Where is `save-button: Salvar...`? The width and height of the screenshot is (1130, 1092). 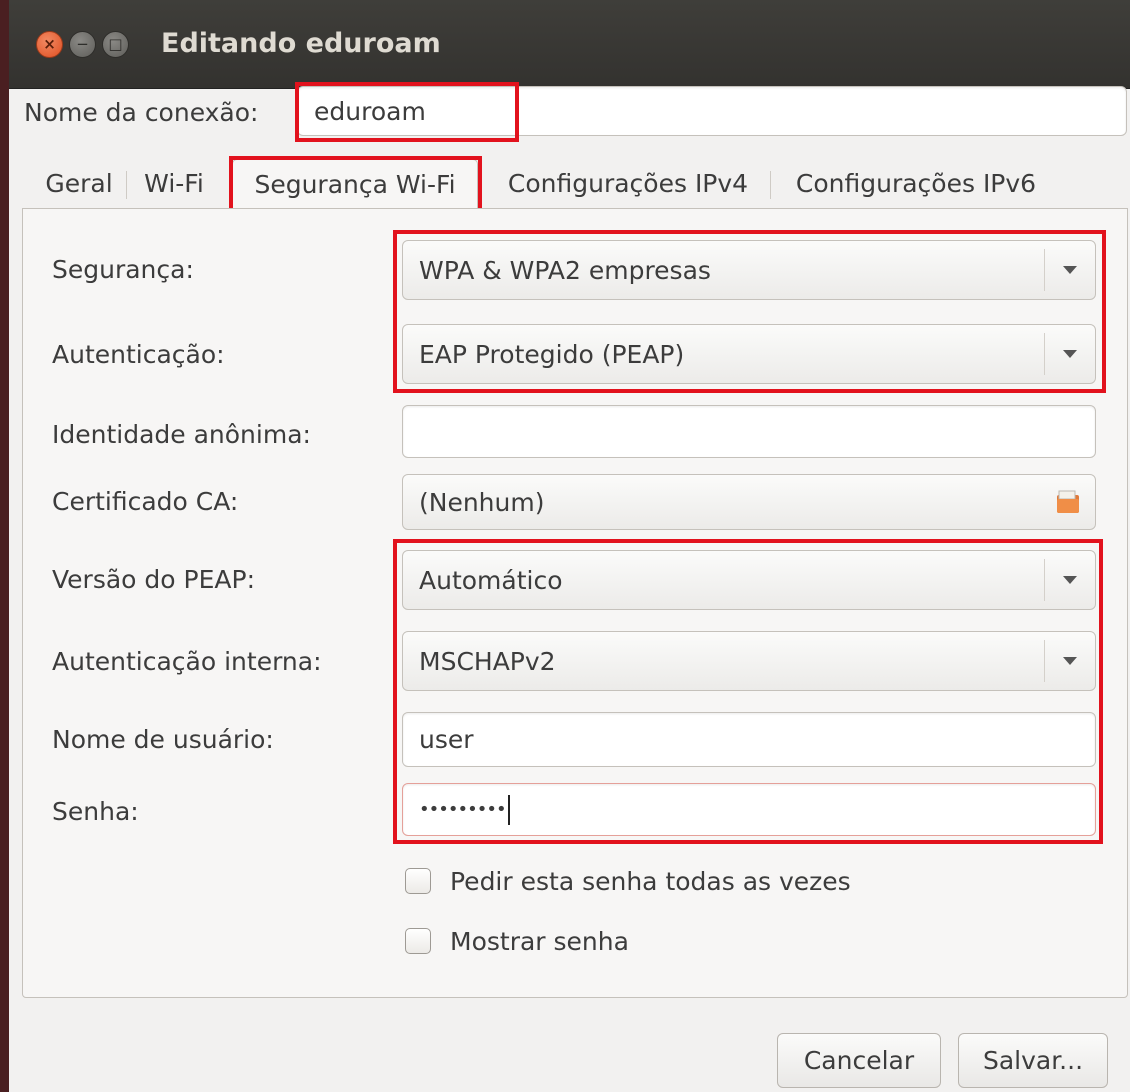 save-button: Salvar... is located at coordinates (1033, 1060).